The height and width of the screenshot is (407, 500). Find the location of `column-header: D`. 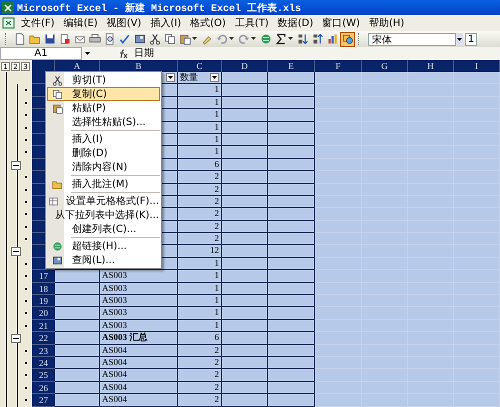

column-header: D is located at coordinates (245, 66).